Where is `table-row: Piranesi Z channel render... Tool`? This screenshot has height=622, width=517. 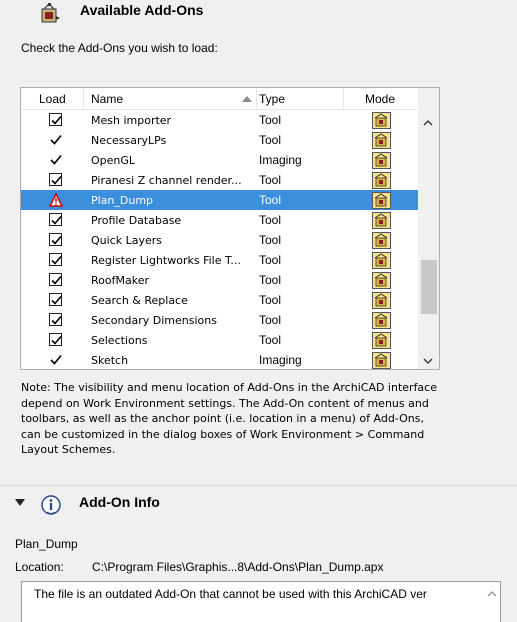 table-row: Piranesi Z channel render... Tool is located at coordinates (219, 180).